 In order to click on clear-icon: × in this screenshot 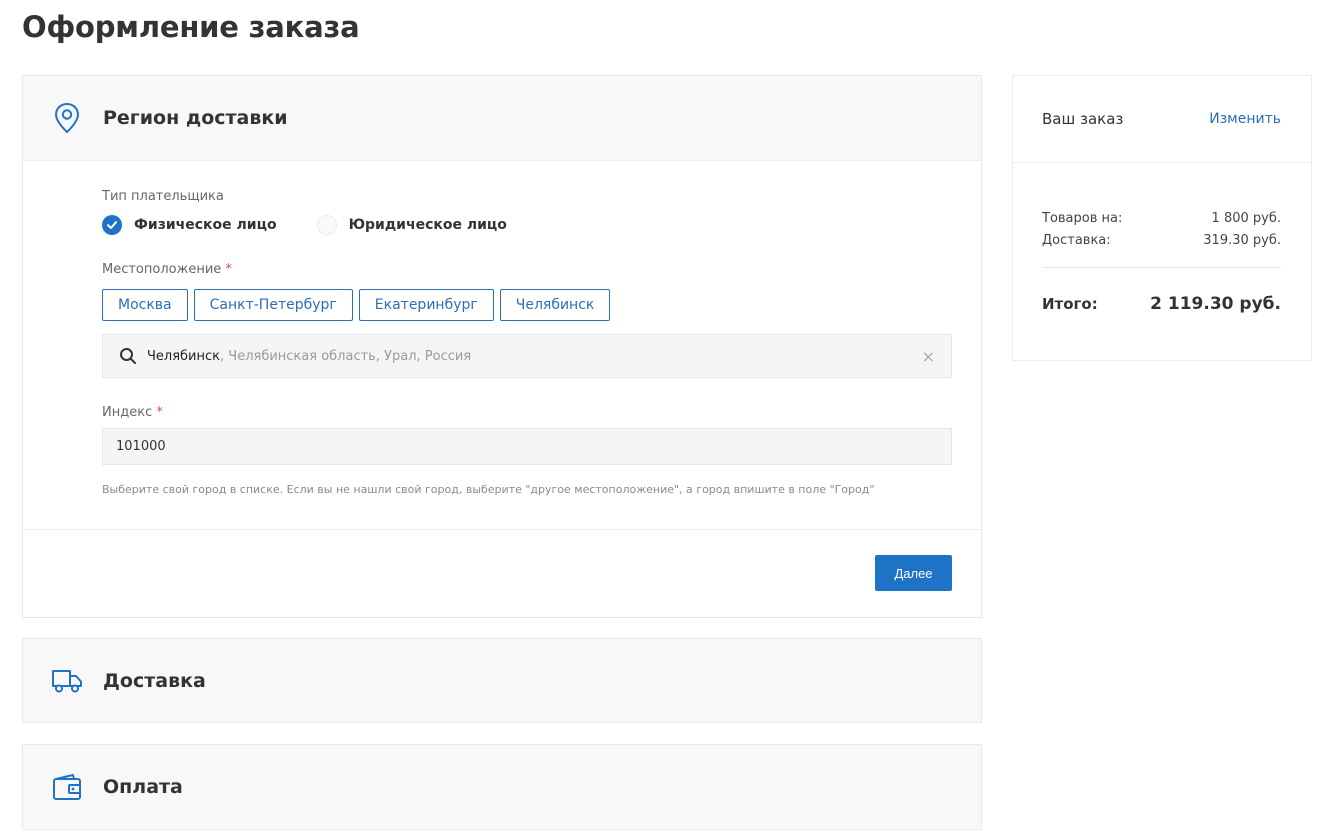, I will do `click(928, 356)`.